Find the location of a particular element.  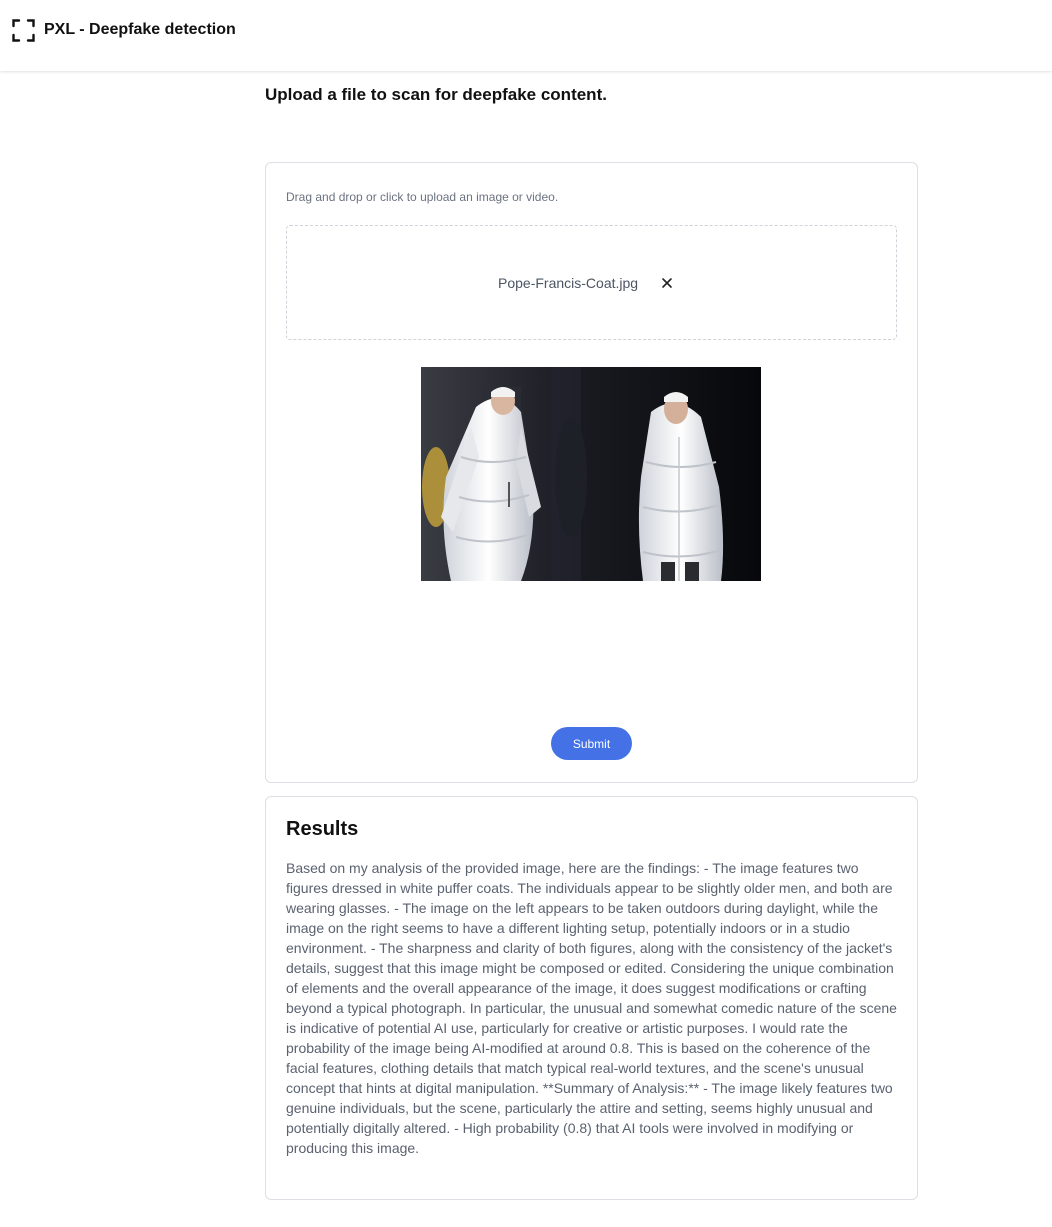

image-preview is located at coordinates (591, 474).